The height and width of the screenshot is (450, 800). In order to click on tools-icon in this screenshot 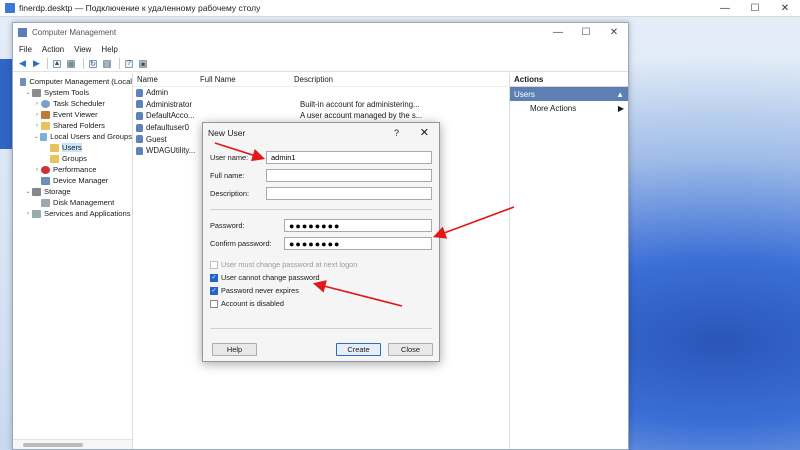, I will do `click(36, 92)`.